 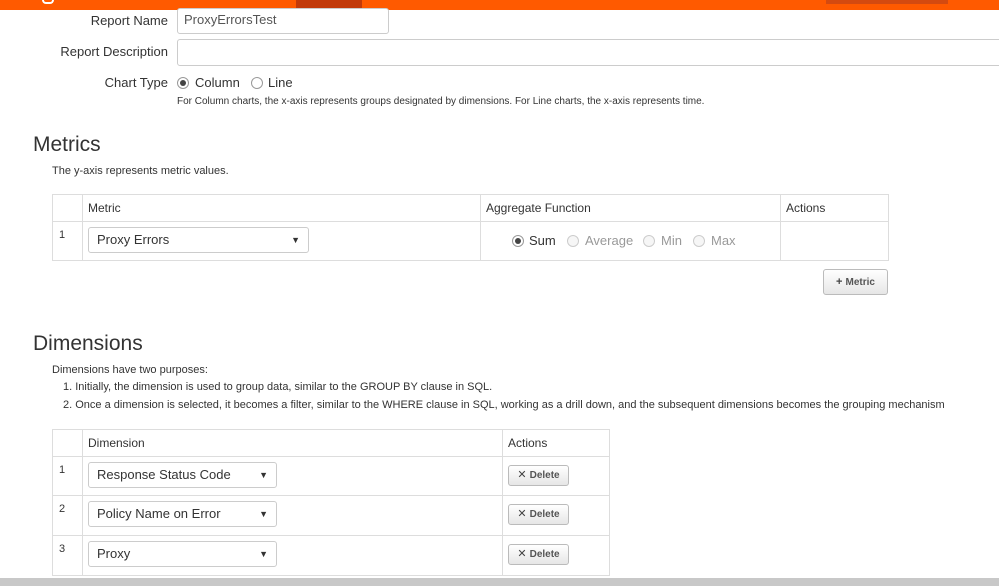 What do you see at coordinates (114, 553) in the screenshot?
I see `dimension-select-value: Proxy` at bounding box center [114, 553].